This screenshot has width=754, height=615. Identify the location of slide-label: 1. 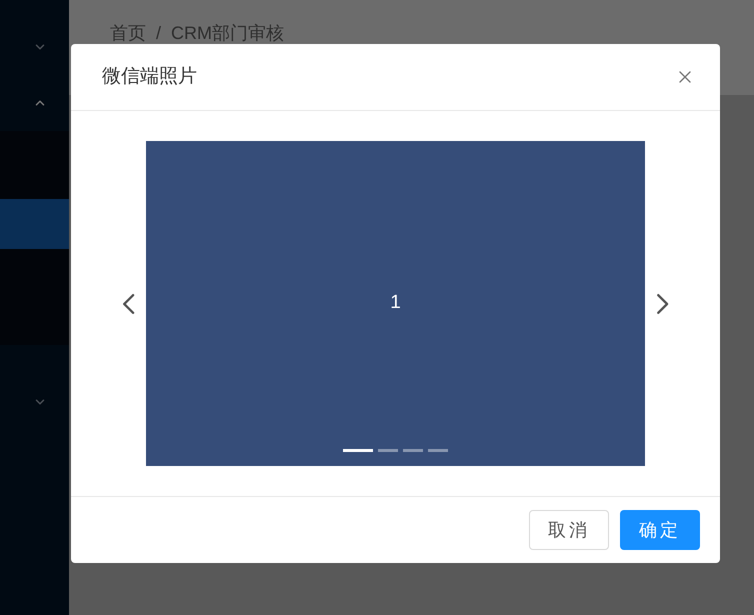
(395, 302).